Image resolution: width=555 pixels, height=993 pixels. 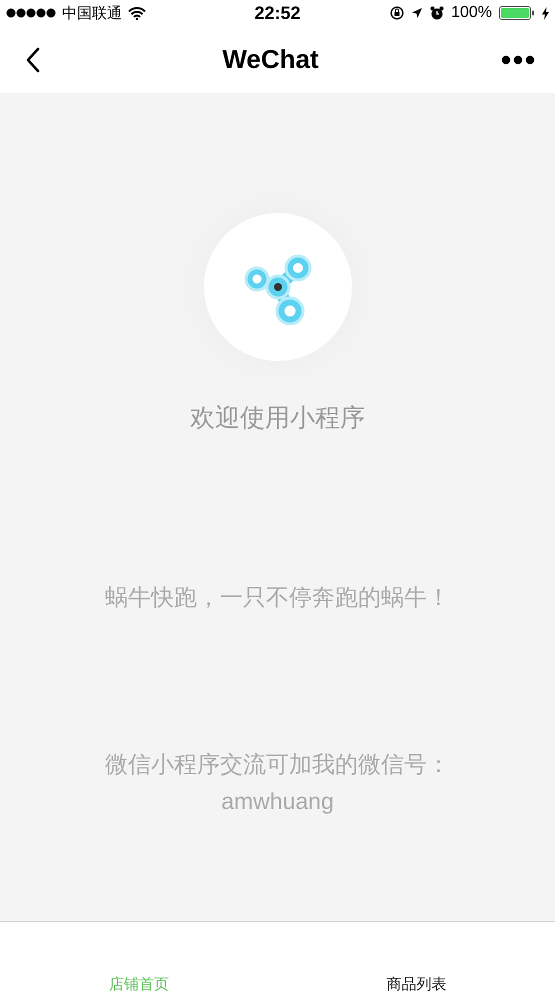 I want to click on location-arrow-icon, so click(x=417, y=13).